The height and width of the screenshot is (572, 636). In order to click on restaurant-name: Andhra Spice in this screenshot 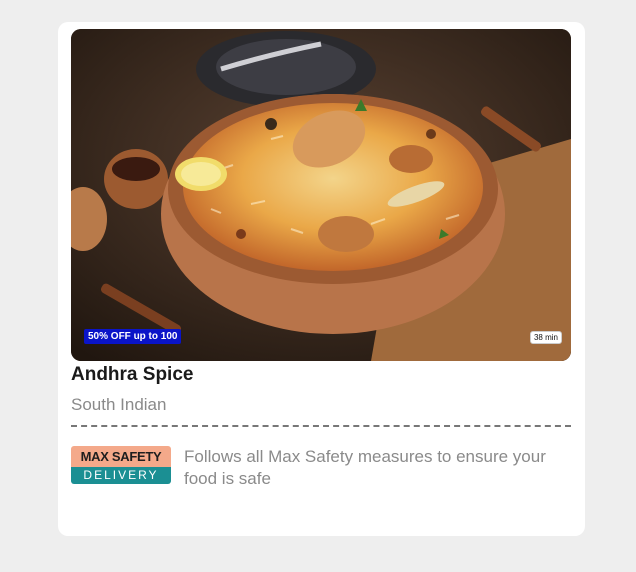, I will do `click(132, 375)`.